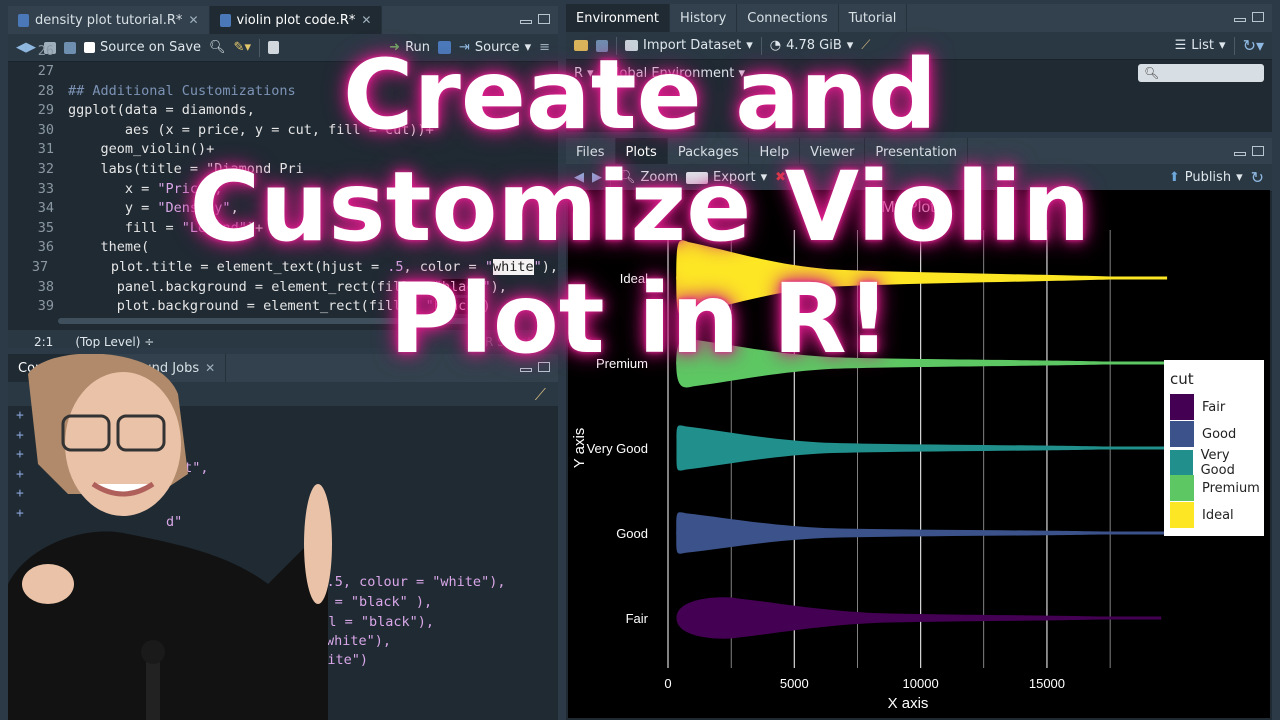 The image size is (1280, 720). Describe the element at coordinates (734, 177) in the screenshot. I see `export-label: Export` at that location.